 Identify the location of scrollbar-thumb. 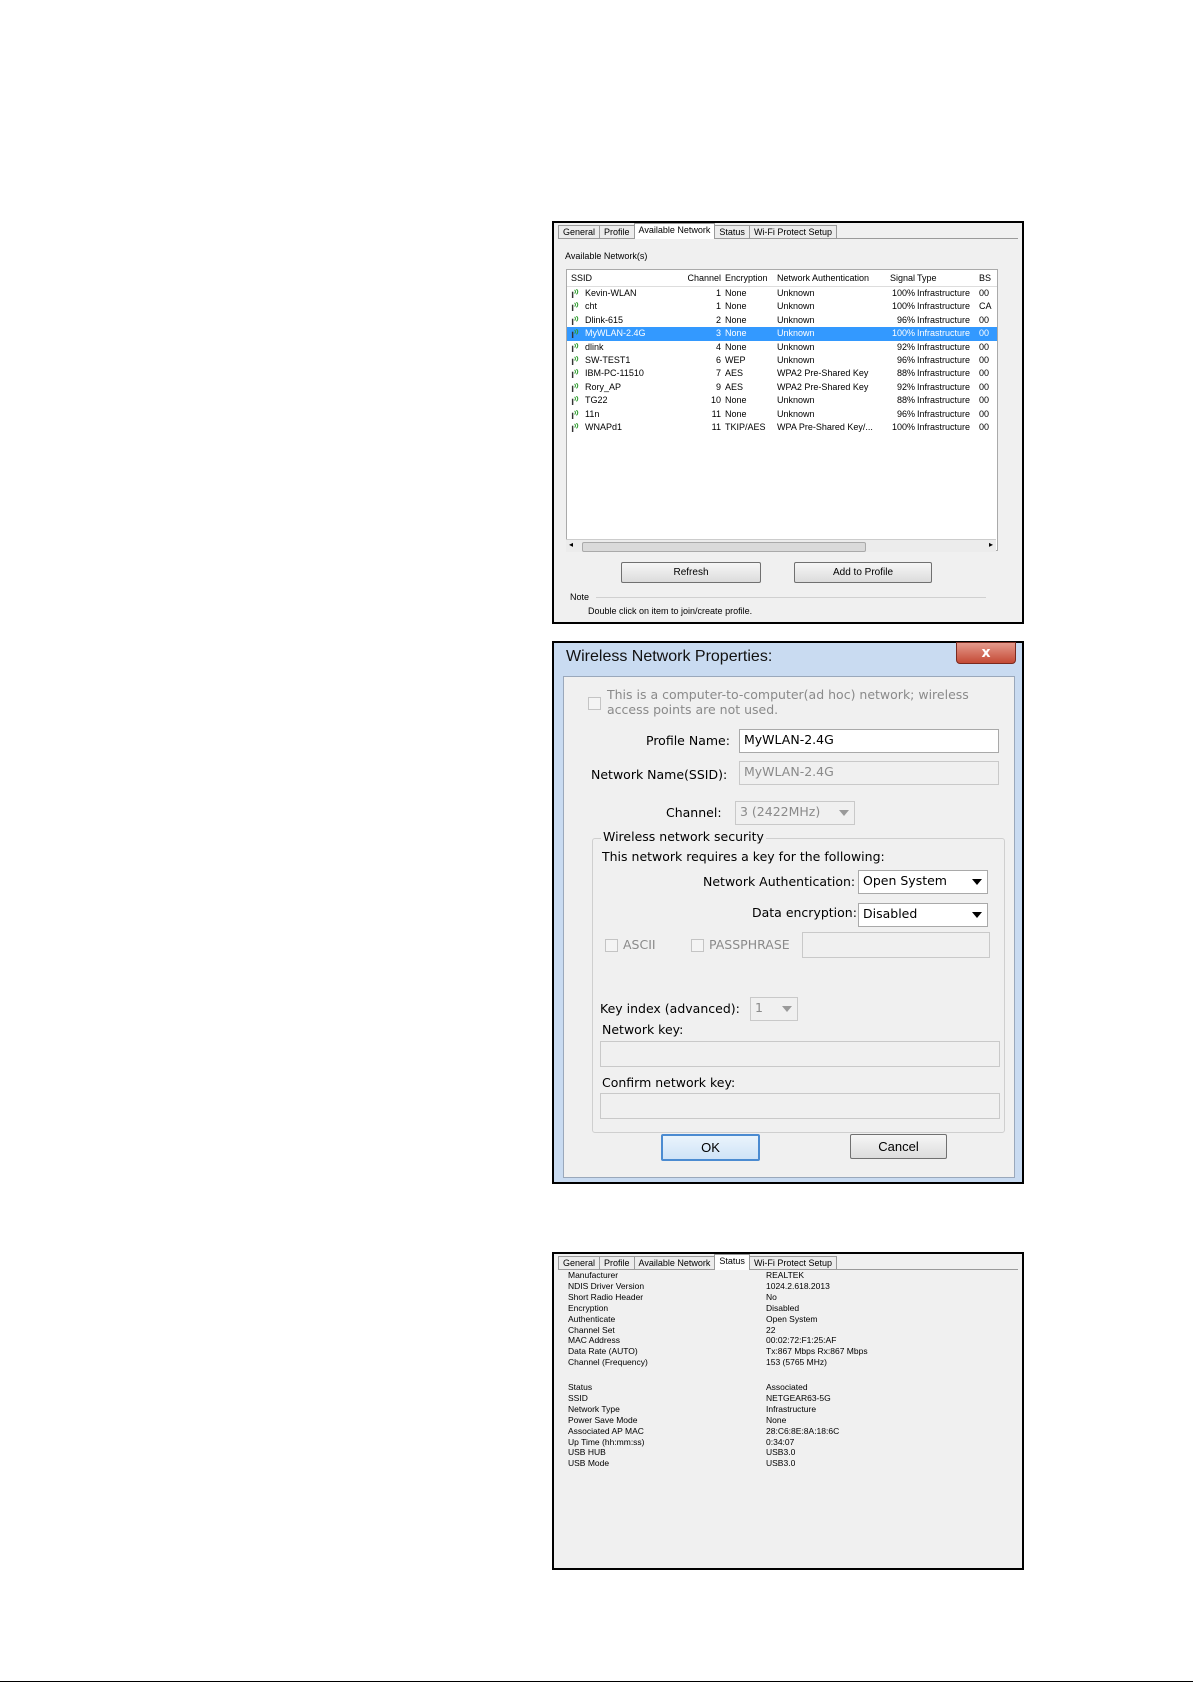
(724, 547).